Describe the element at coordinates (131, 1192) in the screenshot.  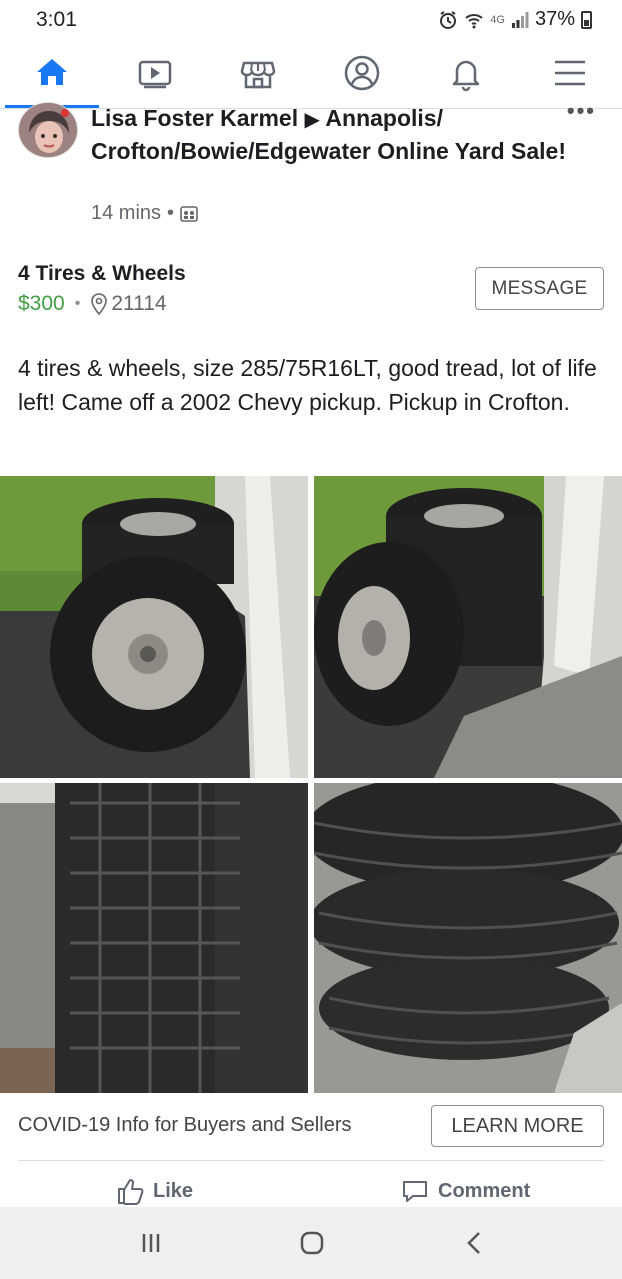
I see `thumbs-up-icon` at that location.